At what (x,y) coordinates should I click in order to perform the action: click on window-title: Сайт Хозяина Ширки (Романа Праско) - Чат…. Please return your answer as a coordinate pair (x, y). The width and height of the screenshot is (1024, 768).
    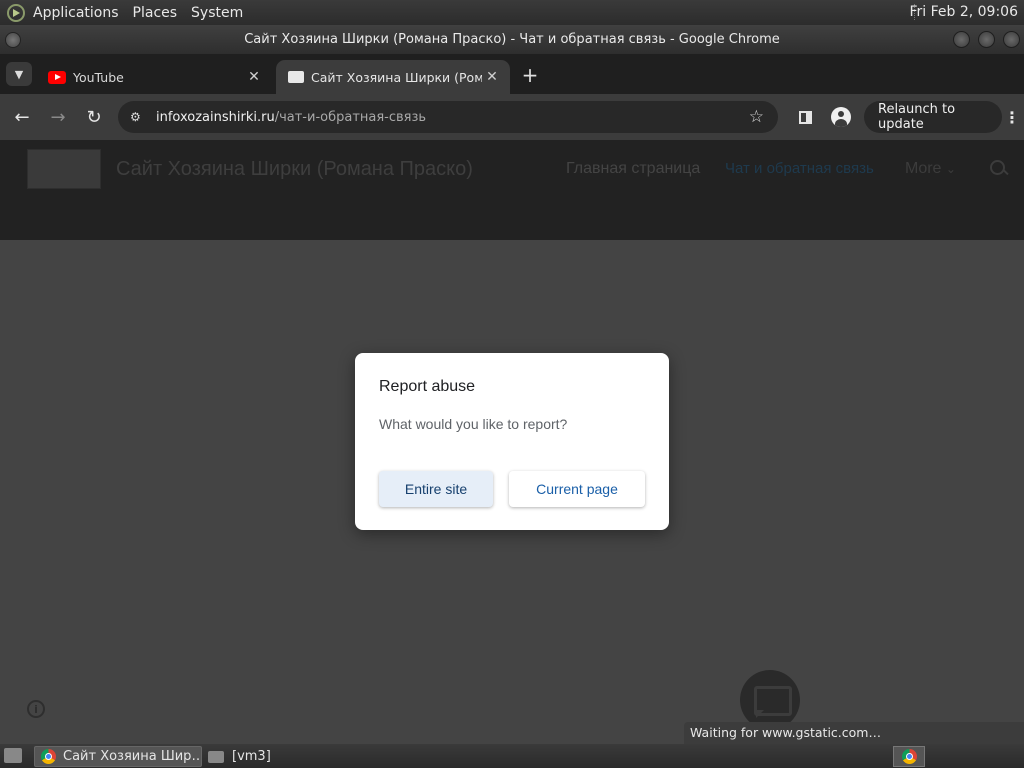
    Looking at the image, I should click on (512, 39).